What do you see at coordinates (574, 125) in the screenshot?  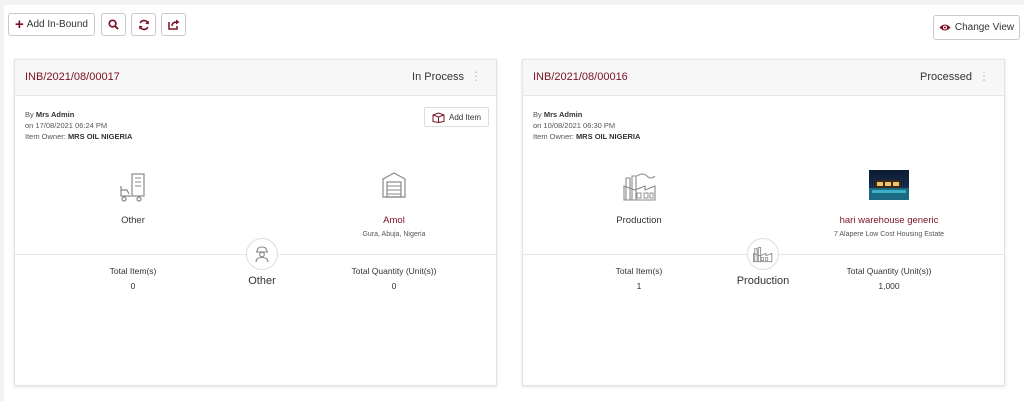 I see `created-date: on 10/08/2021 06:30 PM` at bounding box center [574, 125].